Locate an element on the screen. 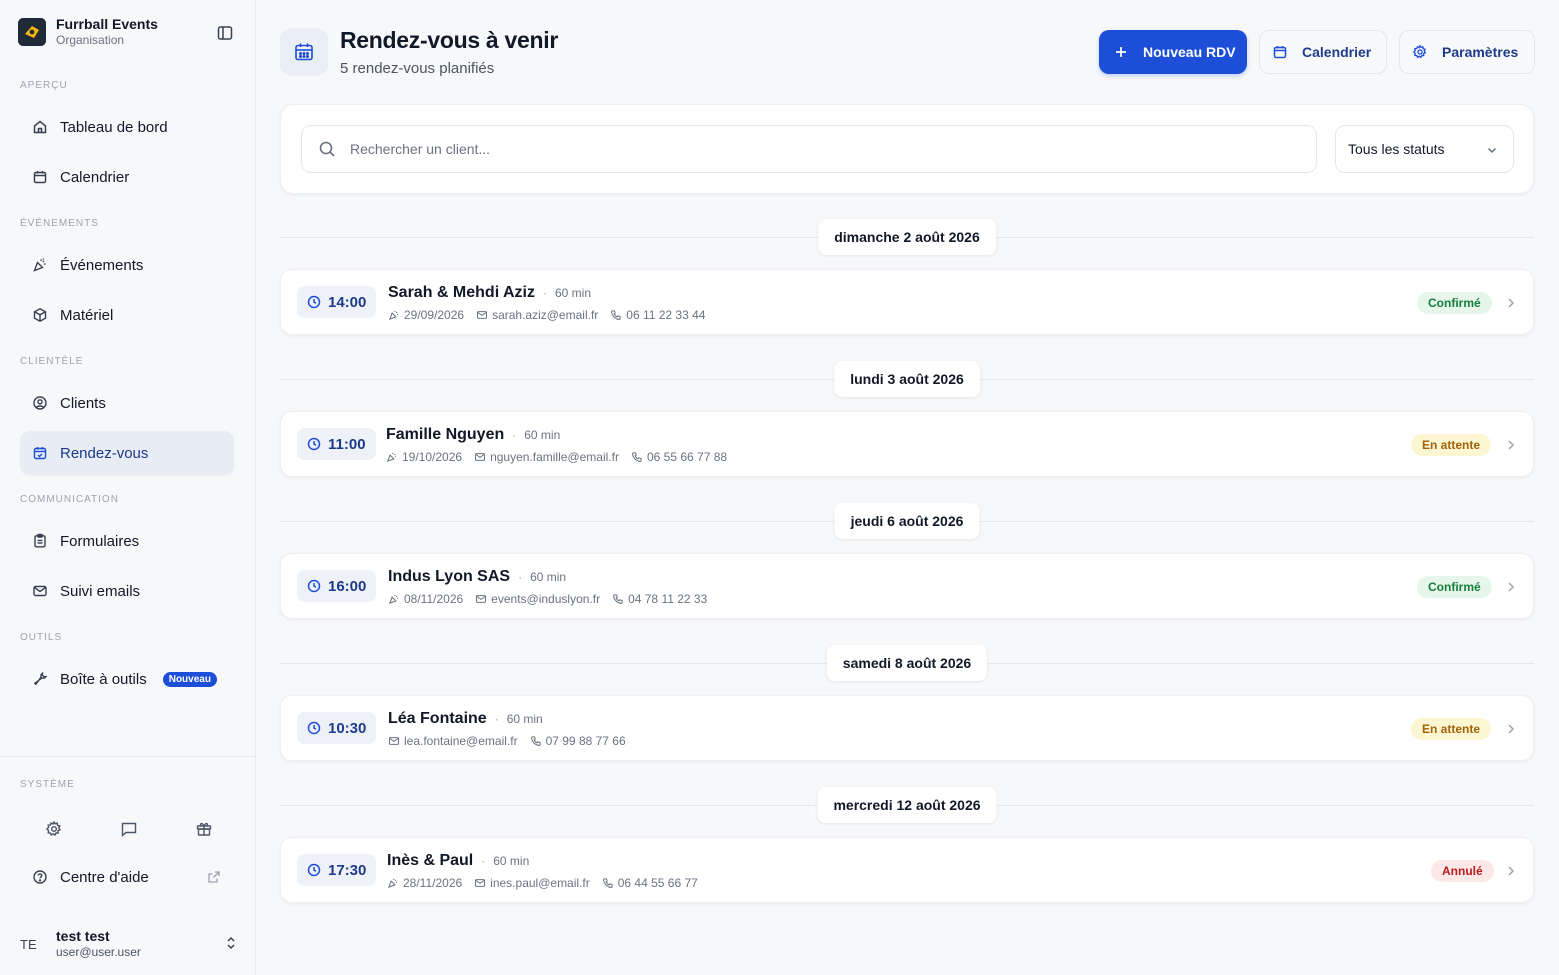  event-date: 19/10/2026 is located at coordinates (424, 457).